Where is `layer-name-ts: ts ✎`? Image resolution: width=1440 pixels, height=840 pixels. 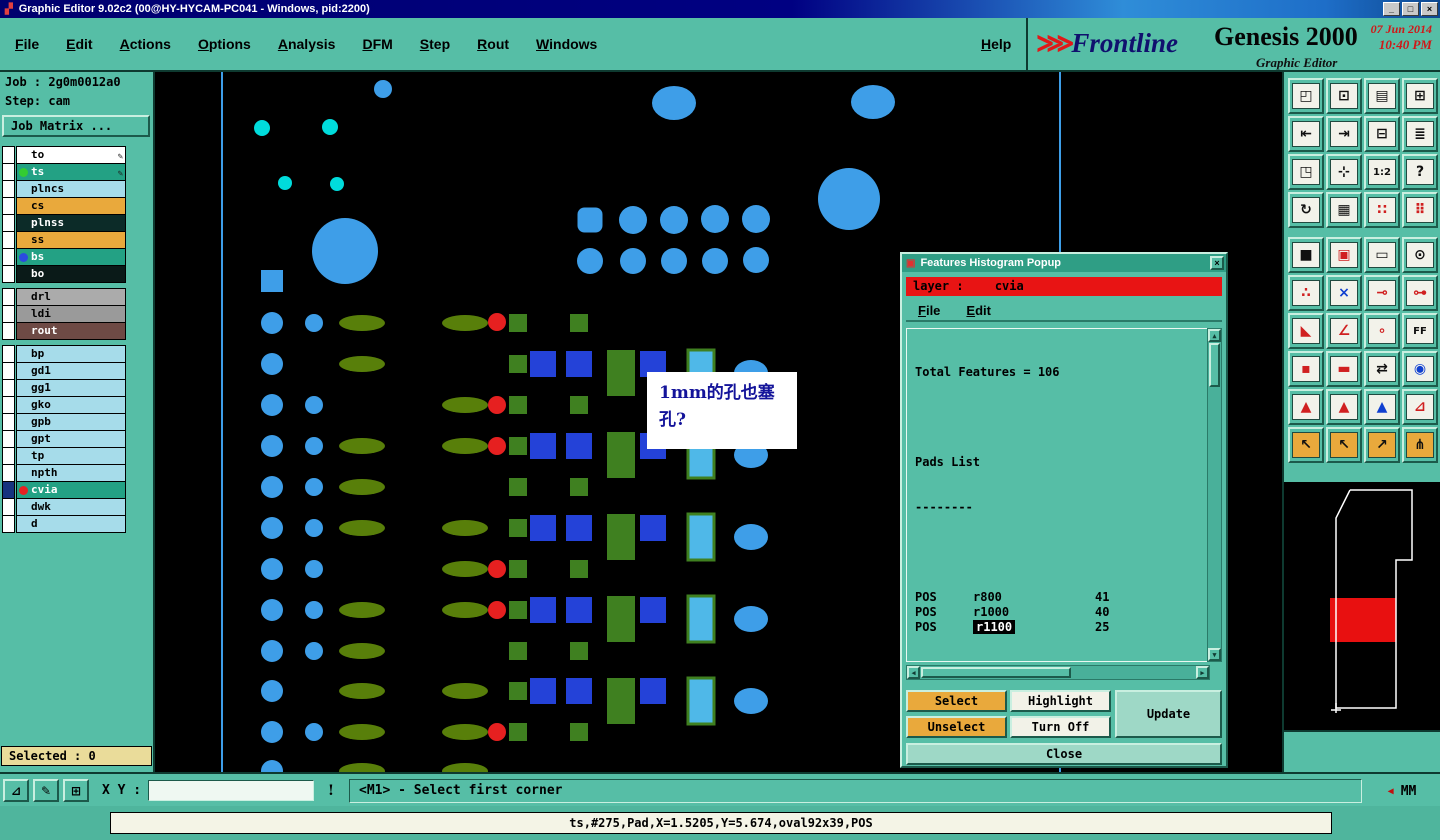 layer-name-ts: ts ✎ is located at coordinates (71, 172).